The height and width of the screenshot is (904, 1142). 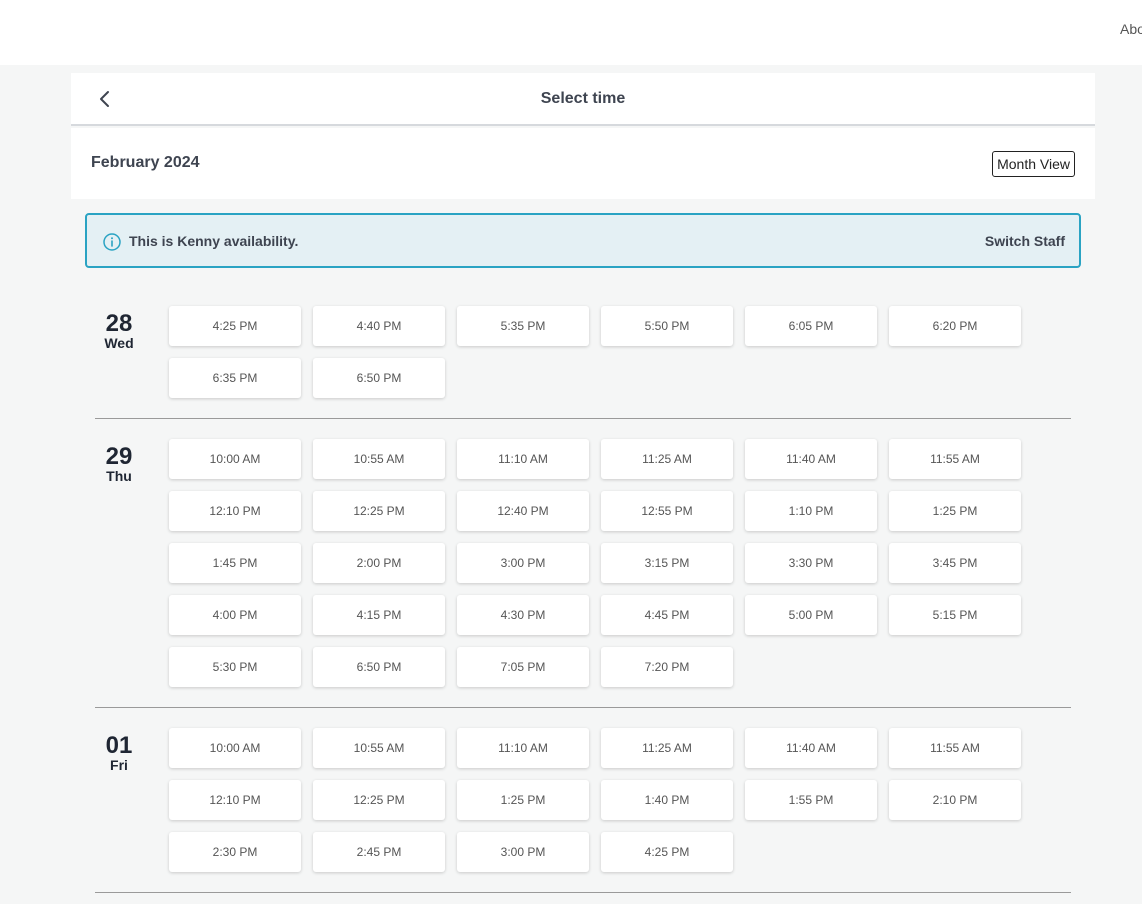 I want to click on time-slot-button: 3:15 PM, so click(x=667, y=563).